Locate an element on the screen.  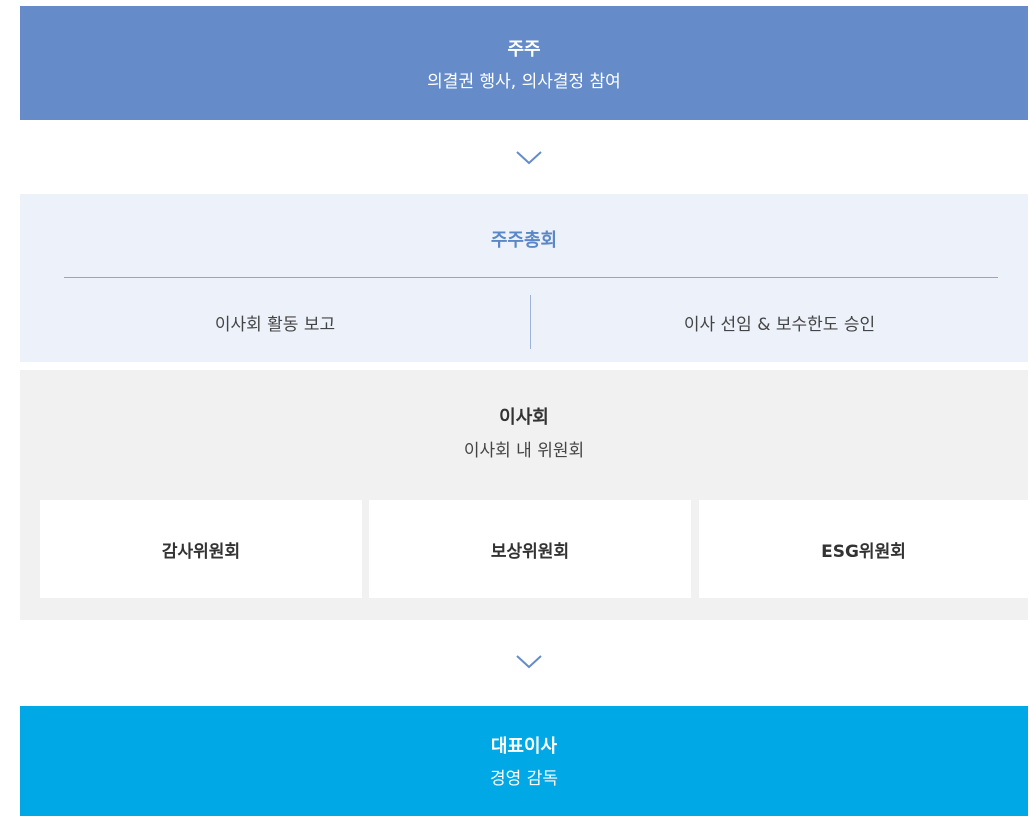
board-subtitle: 이사회 내 위원회 is located at coordinates (524, 451).